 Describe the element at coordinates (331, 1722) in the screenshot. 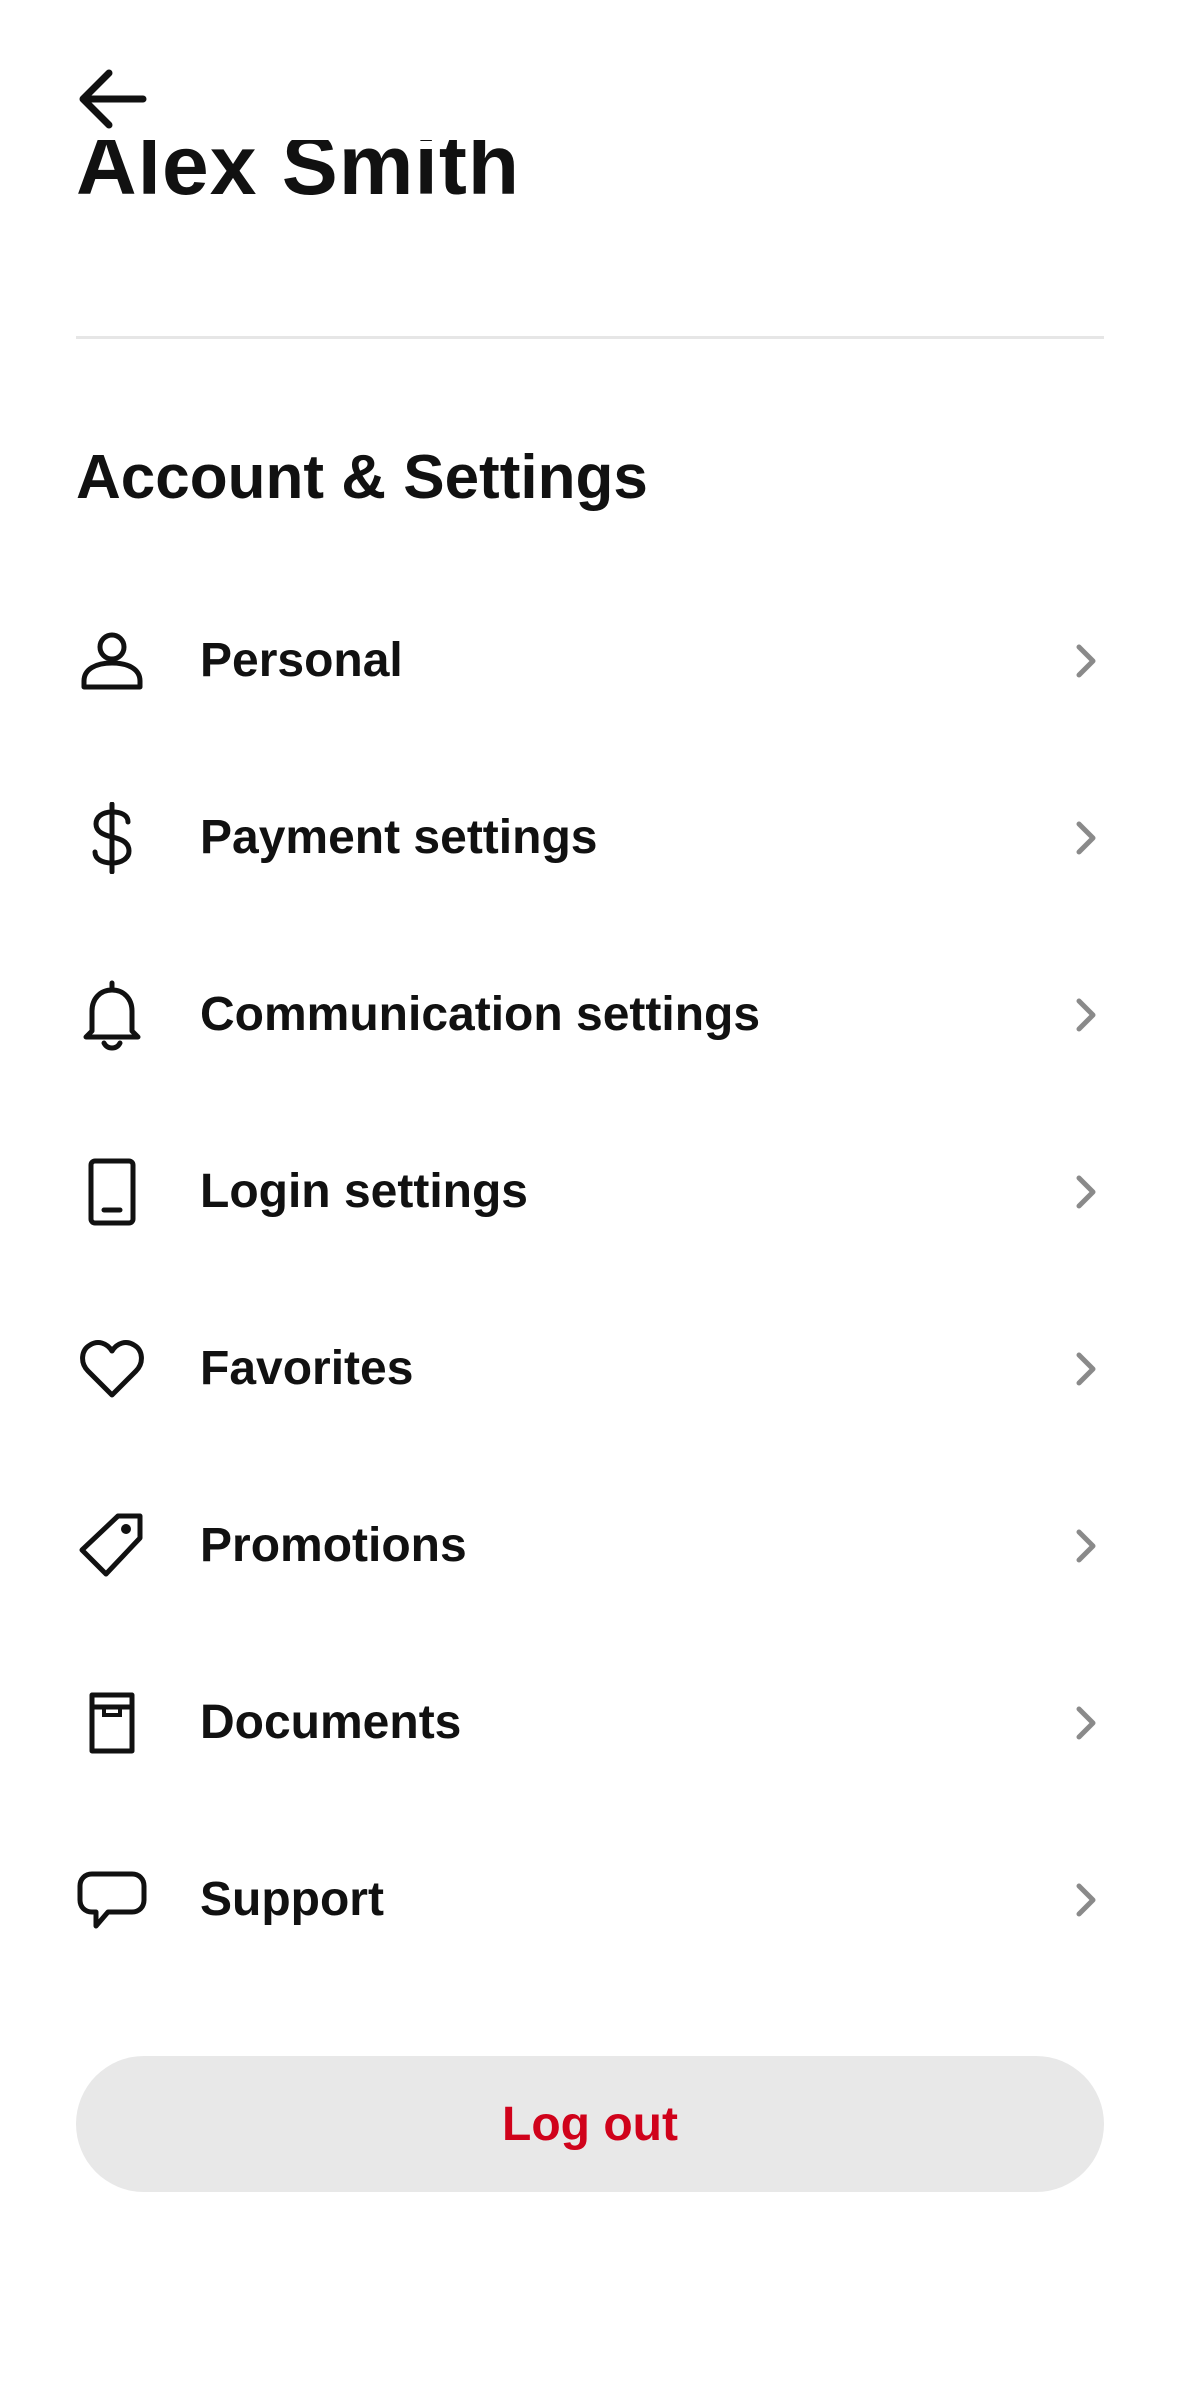

I see `menu-item-label: Documents` at that location.